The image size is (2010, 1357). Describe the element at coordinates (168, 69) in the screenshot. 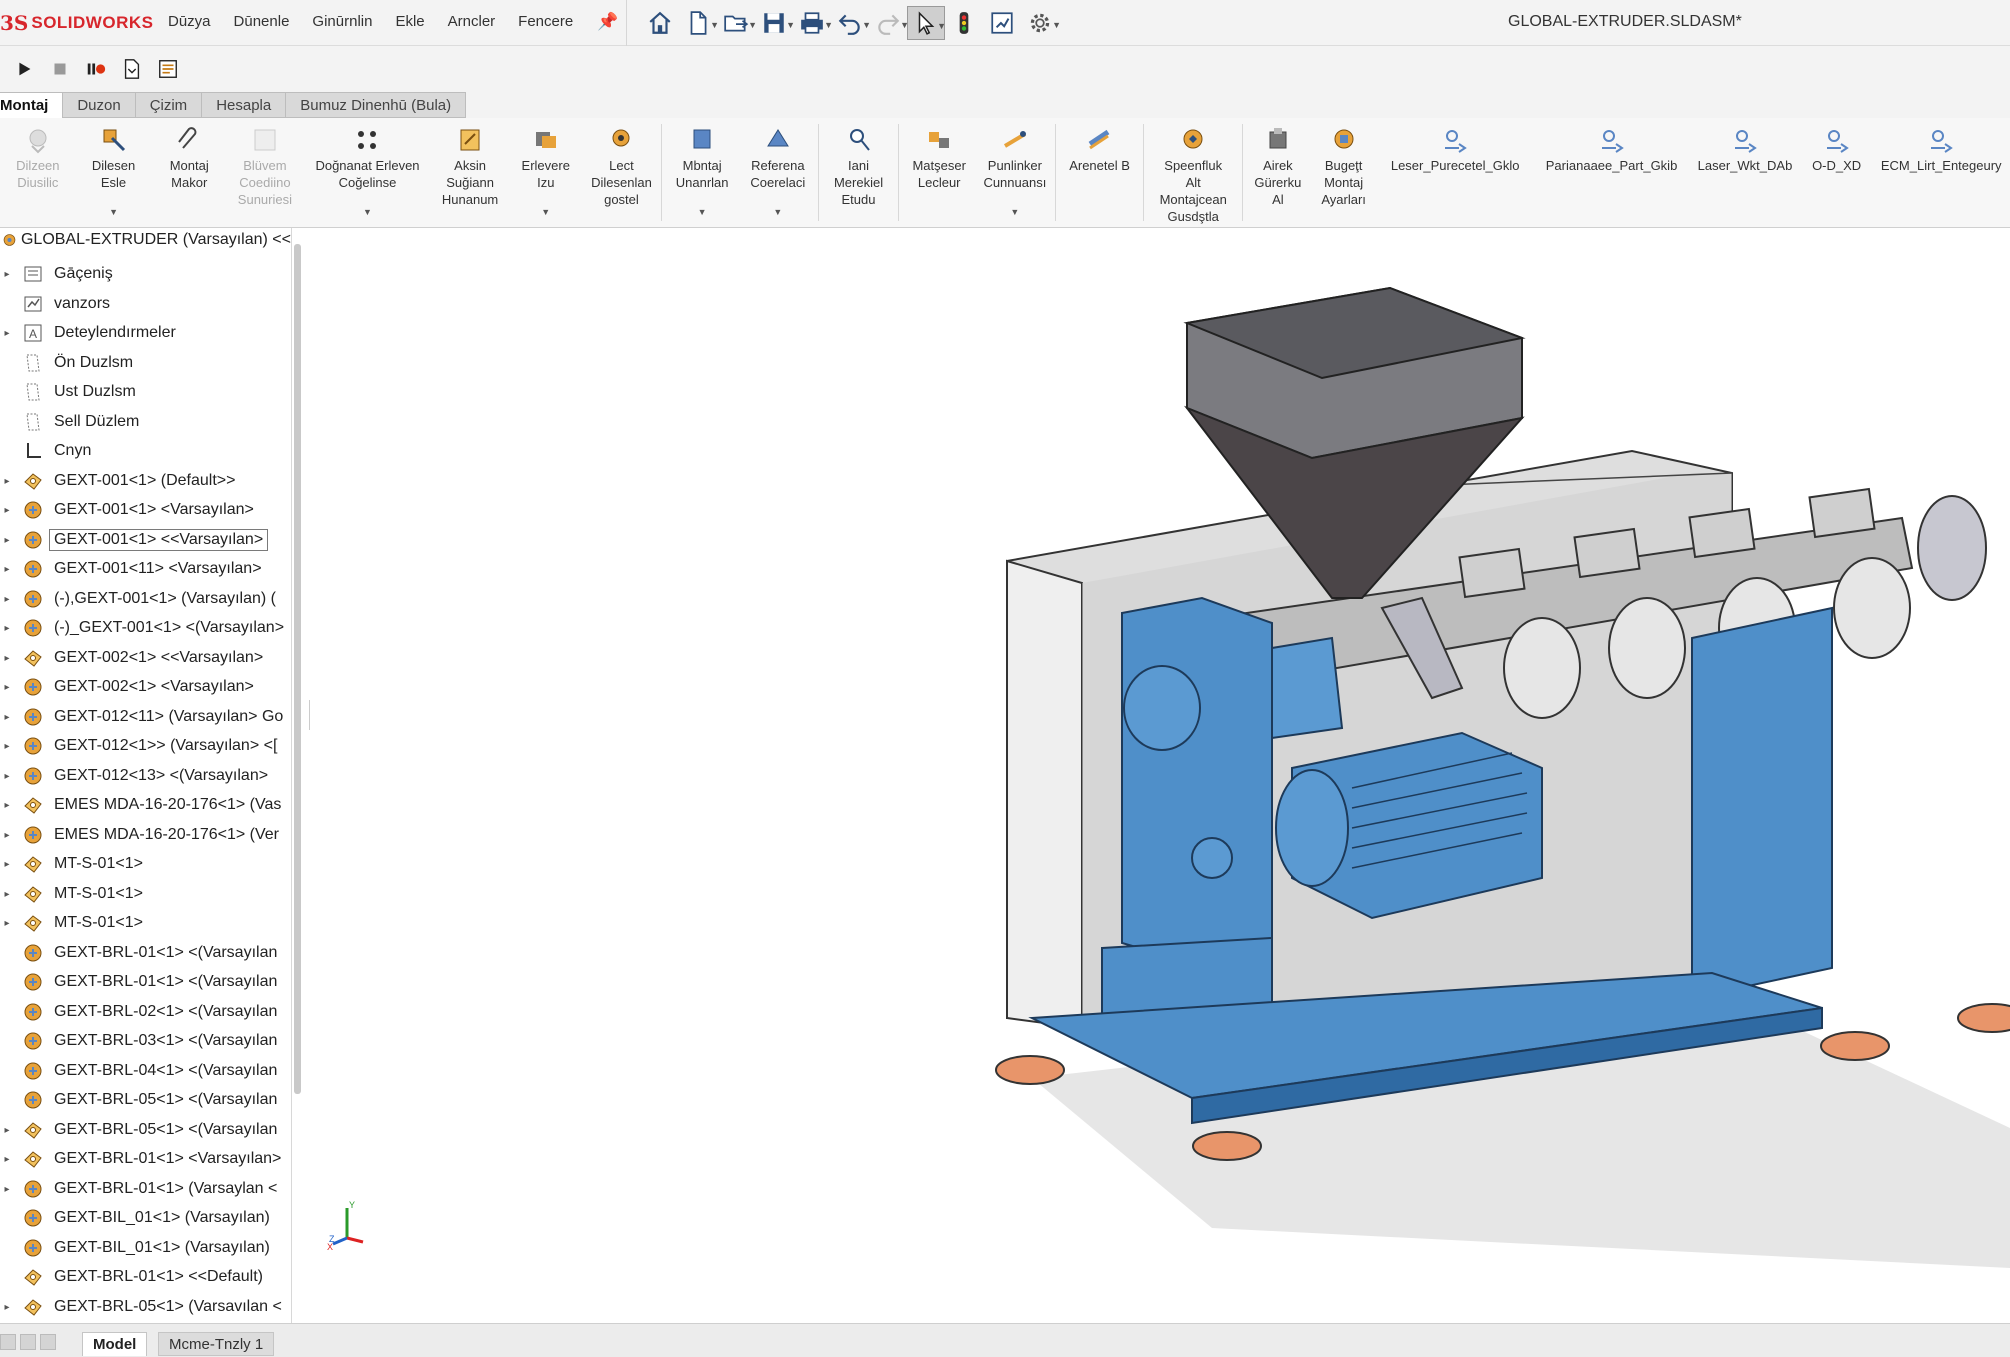

I see `edit-macro-button` at that location.